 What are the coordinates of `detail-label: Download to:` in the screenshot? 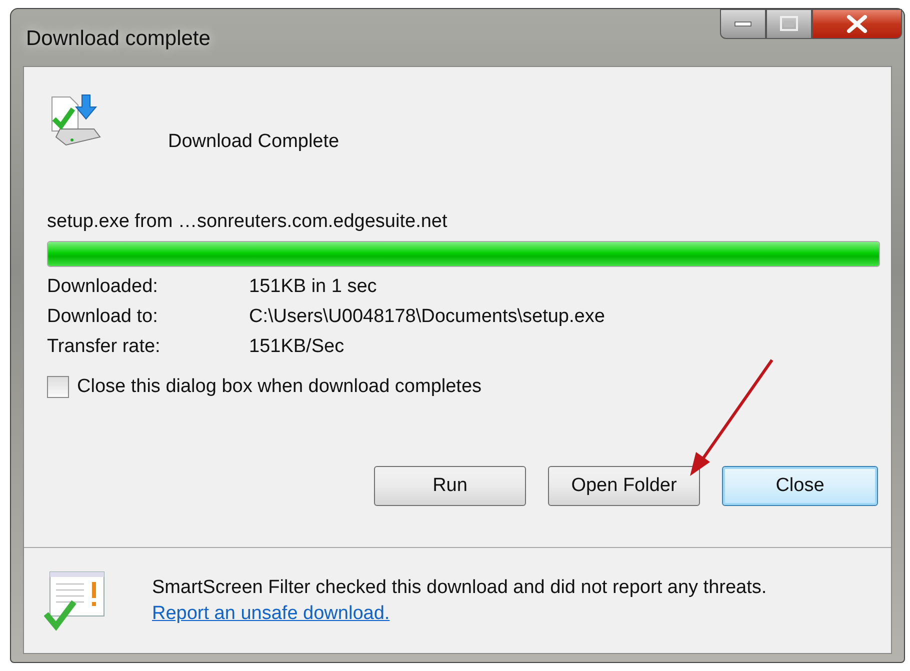 It's located at (103, 317).